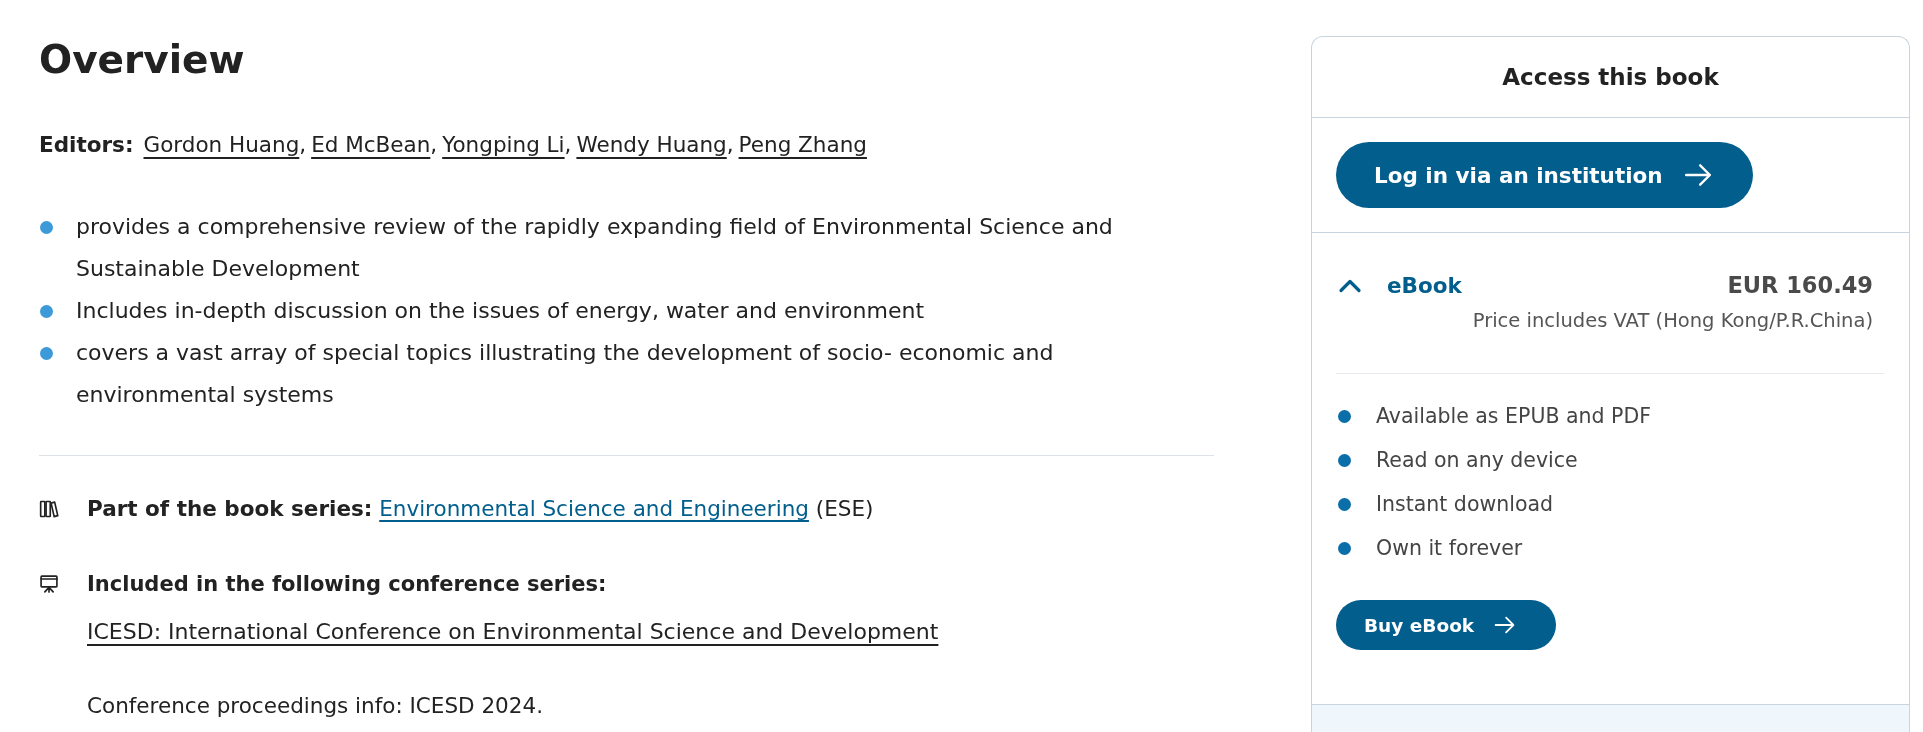  What do you see at coordinates (221, 145) in the screenshot?
I see `editor-link: Gordon Huang` at bounding box center [221, 145].